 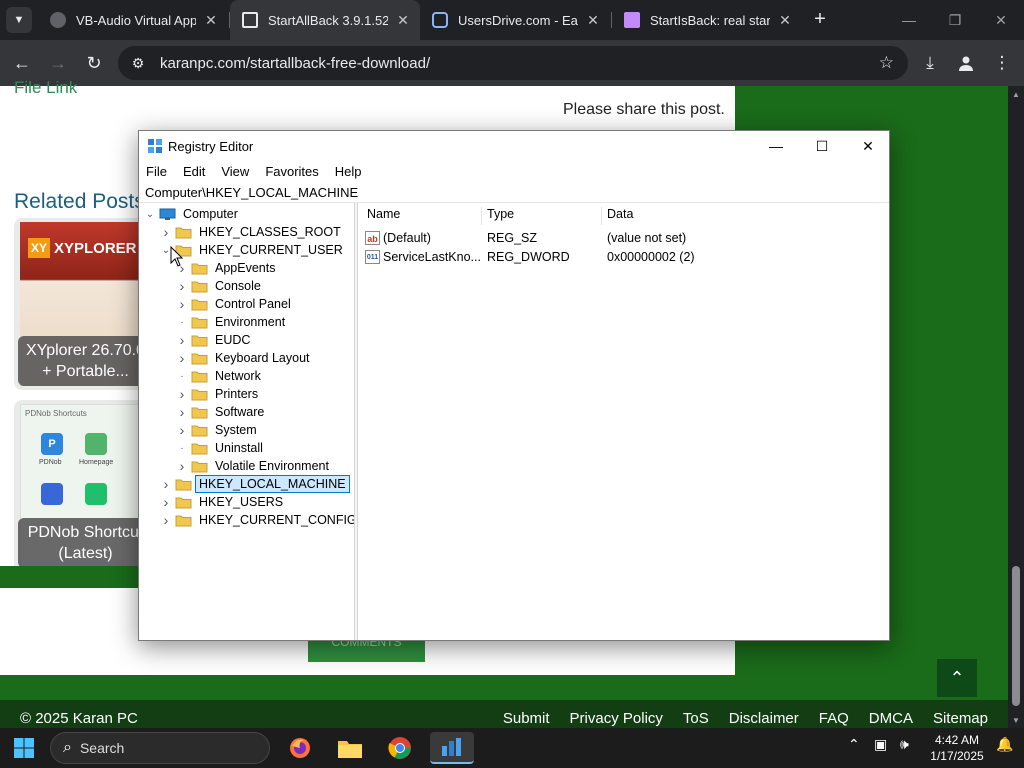 What do you see at coordinates (1016, 636) in the screenshot?
I see `scrollbar-thumb` at bounding box center [1016, 636].